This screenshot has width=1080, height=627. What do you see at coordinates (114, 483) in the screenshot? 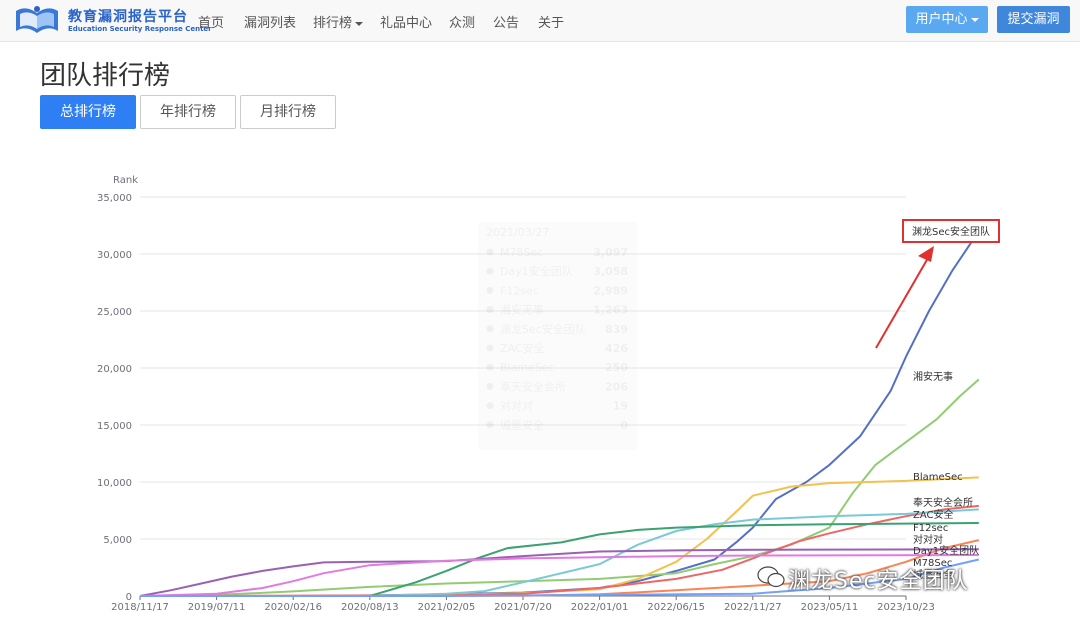
I see `y-tick-label: 10,000` at bounding box center [114, 483].